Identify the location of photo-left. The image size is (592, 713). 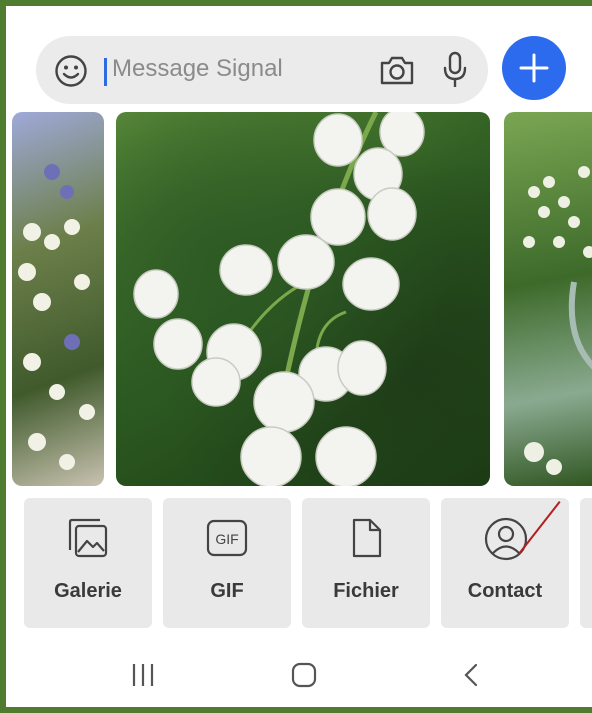
(58, 299).